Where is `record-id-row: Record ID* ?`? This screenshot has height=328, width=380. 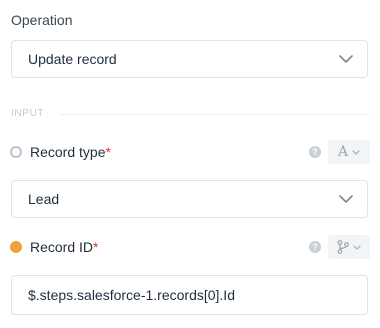 record-id-row: Record ID* ? is located at coordinates (190, 247).